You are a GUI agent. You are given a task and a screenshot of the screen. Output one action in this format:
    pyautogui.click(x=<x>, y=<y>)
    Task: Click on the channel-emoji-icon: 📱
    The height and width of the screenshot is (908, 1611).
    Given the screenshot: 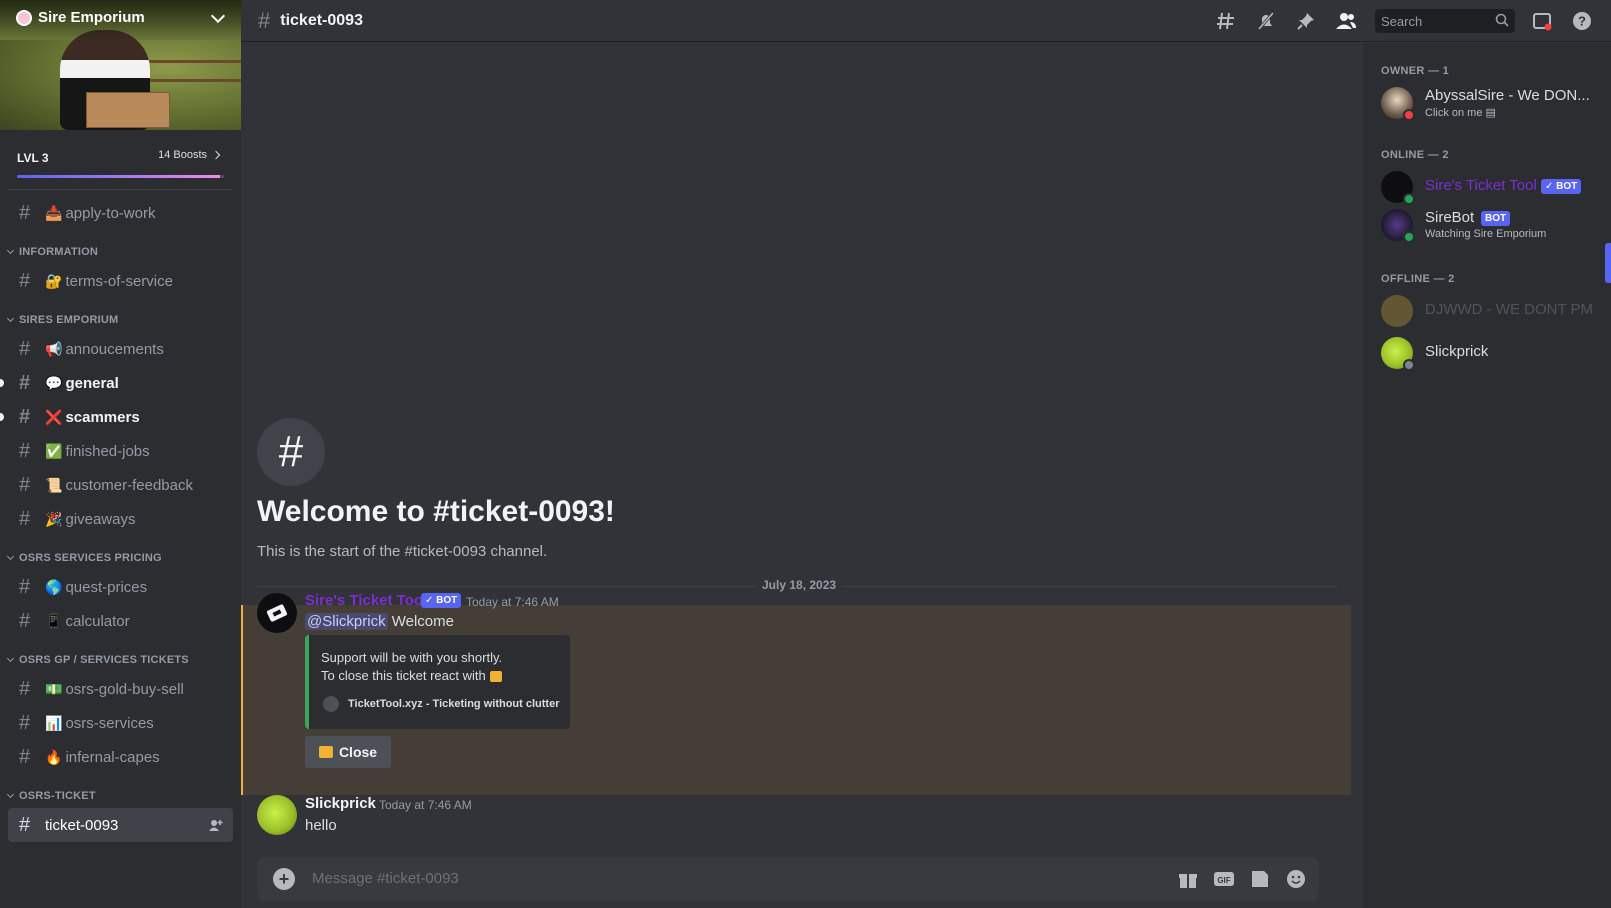 What is the action you would take?
    pyautogui.click(x=54, y=620)
    